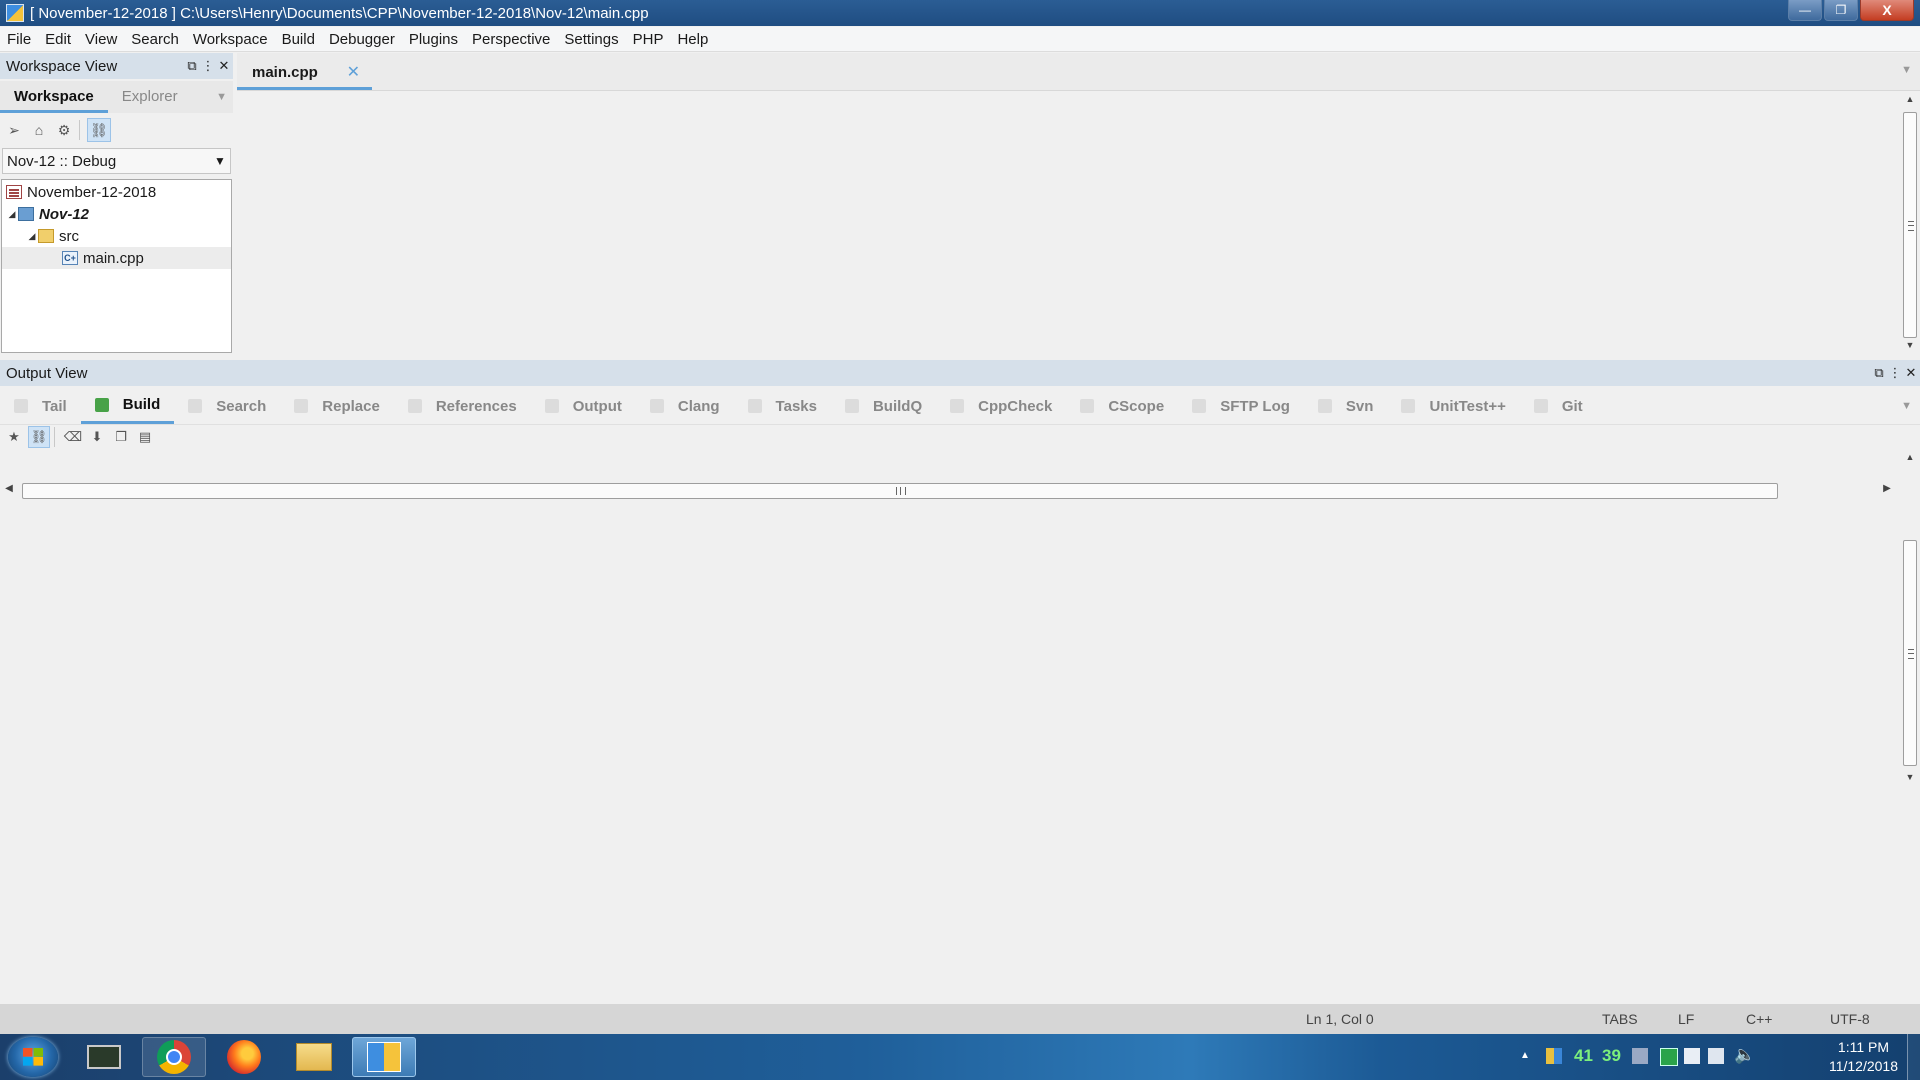 The height and width of the screenshot is (1080, 1920). Describe the element at coordinates (33, 1057) in the screenshot. I see `start-button` at that location.